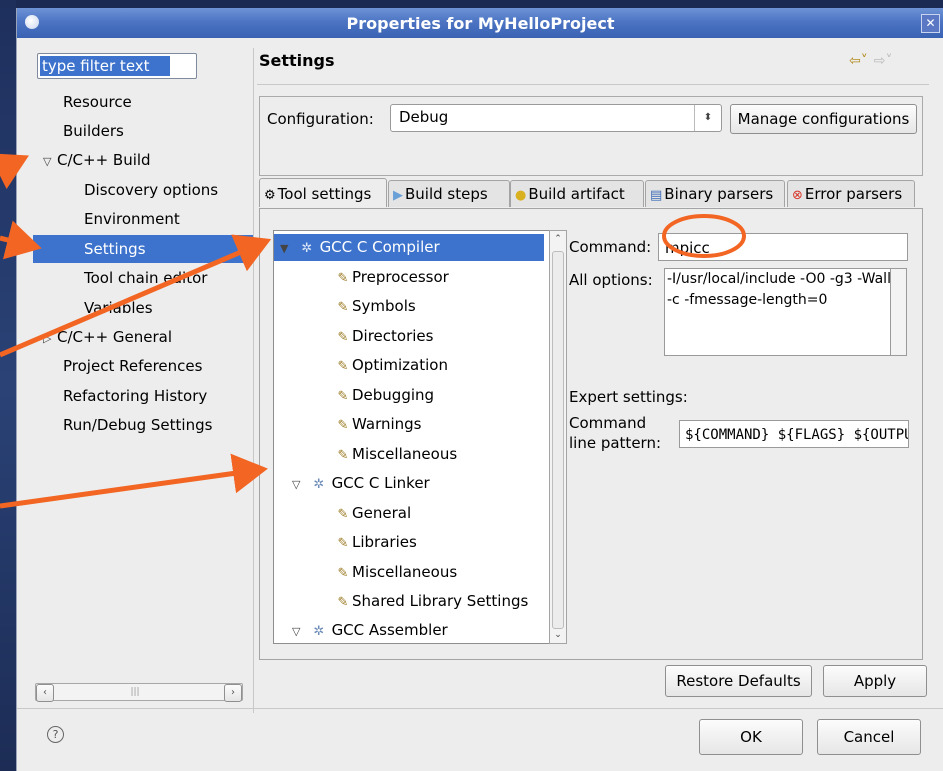 This screenshot has width=943, height=771. I want to click on command-line-pattern-field, so click(794, 434).